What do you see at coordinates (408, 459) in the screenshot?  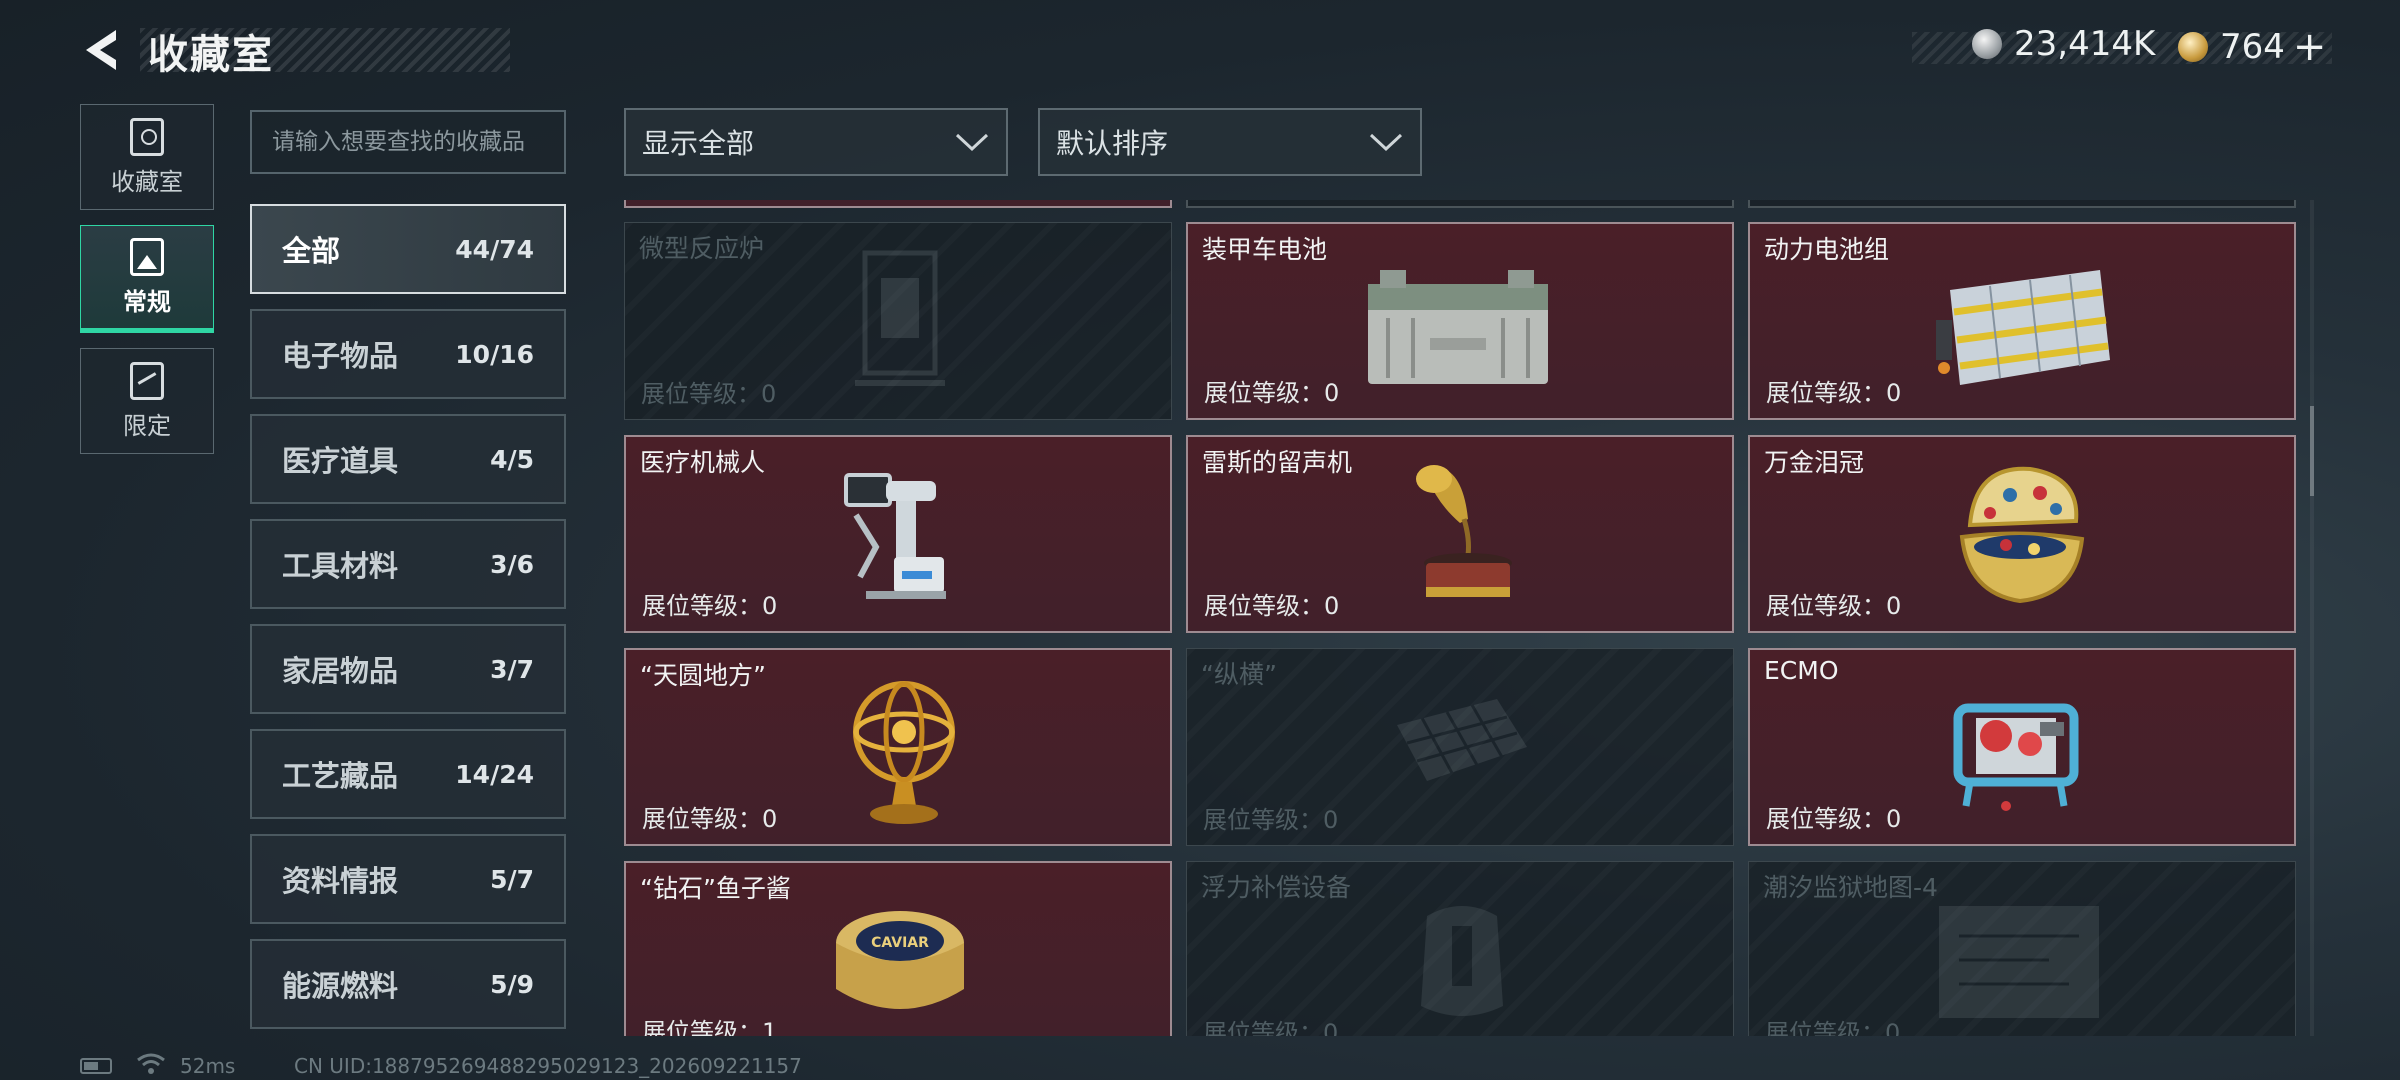 I see `category-medical: 医疗道具 4/5` at bounding box center [408, 459].